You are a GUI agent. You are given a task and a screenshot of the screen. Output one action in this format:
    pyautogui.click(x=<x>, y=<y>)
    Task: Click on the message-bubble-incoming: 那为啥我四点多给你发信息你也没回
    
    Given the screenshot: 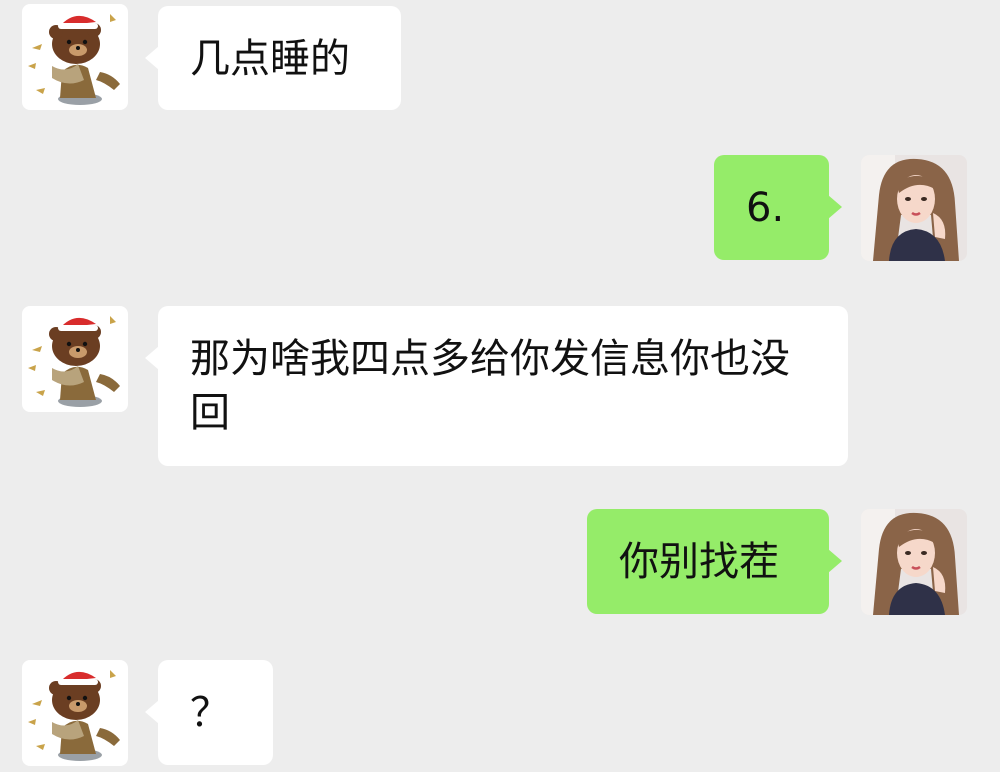 What is the action you would take?
    pyautogui.click(x=496, y=386)
    